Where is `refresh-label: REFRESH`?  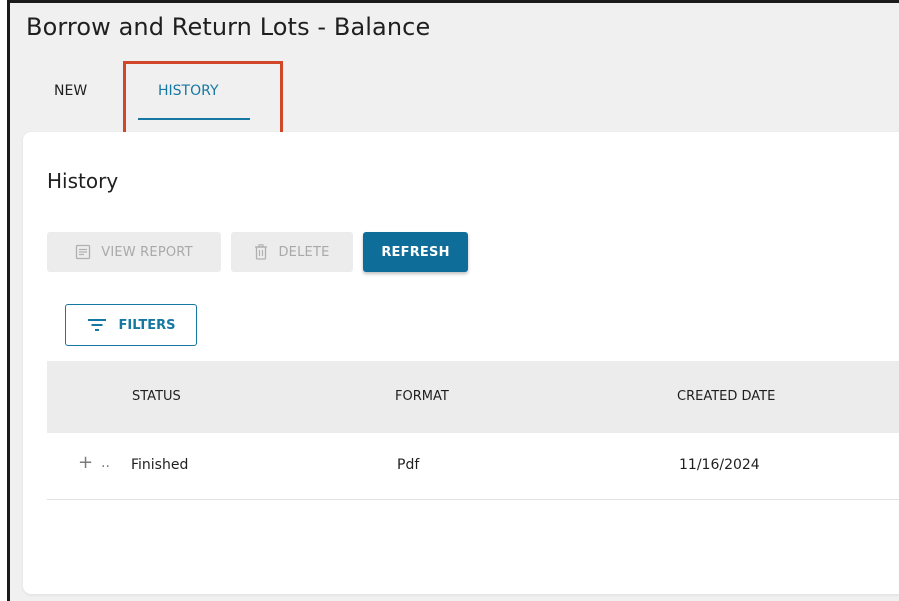 refresh-label: REFRESH is located at coordinates (415, 252).